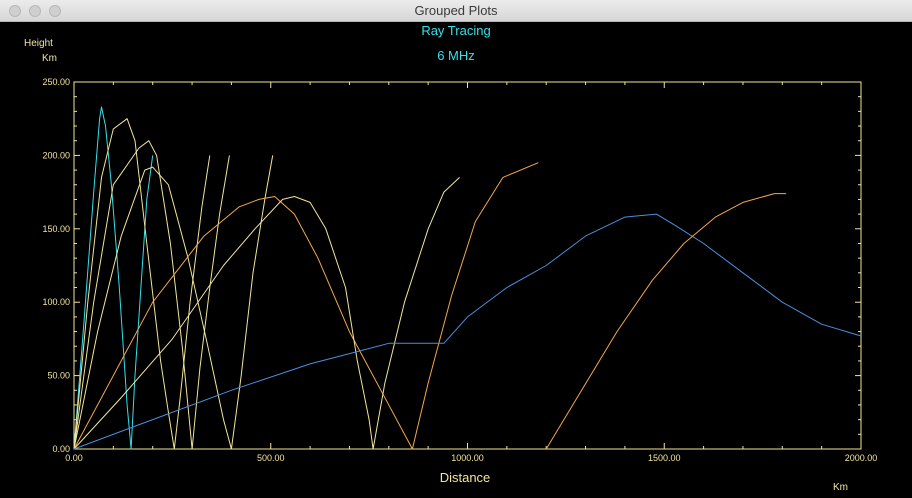  I want to click on y-tick-label: 250.00, so click(56, 82).